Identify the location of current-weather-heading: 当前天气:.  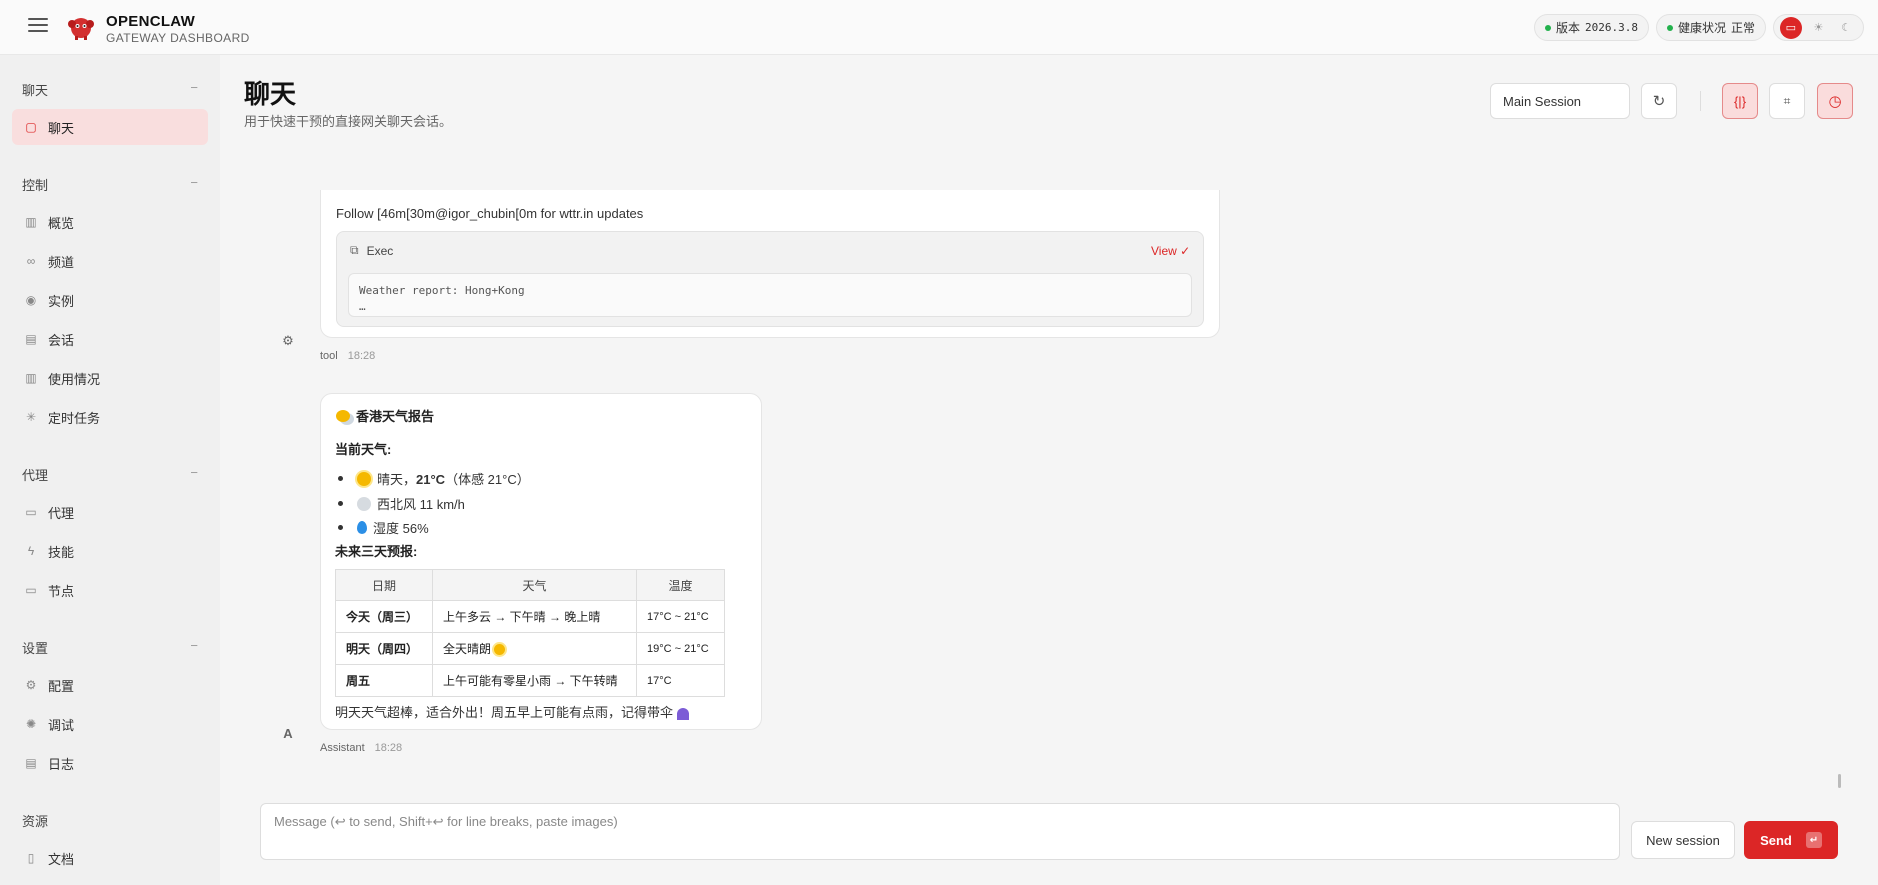
(363, 449).